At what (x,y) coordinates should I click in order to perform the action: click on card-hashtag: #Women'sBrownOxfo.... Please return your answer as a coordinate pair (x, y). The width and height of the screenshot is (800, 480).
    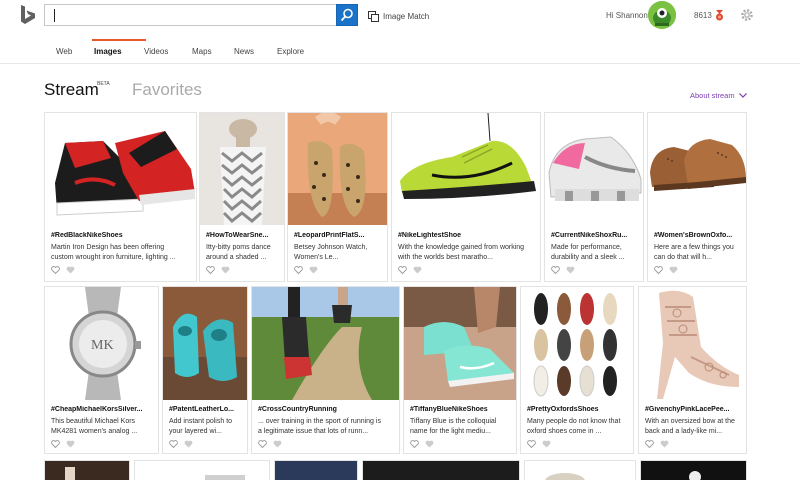
    Looking at the image, I should click on (699, 235).